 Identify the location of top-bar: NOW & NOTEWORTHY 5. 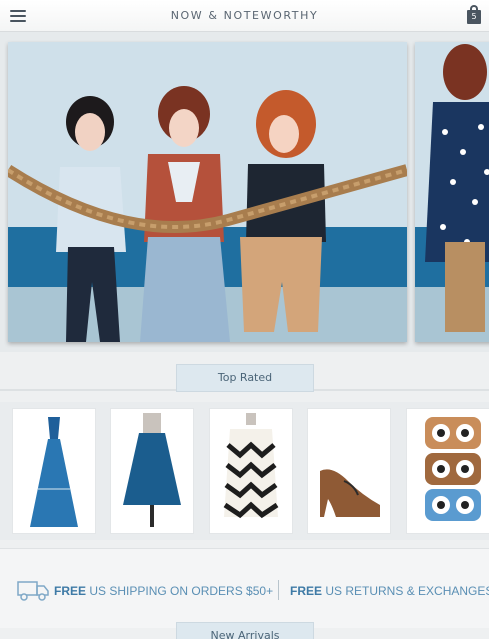
(244, 16).